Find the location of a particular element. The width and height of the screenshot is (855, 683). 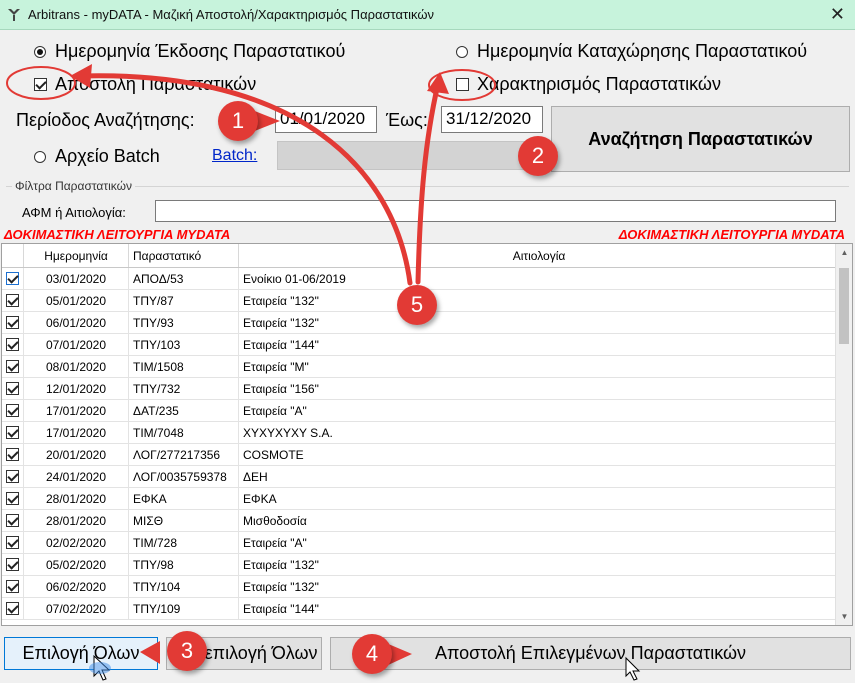

table-header-document: Παραστατικό is located at coordinates (184, 255).